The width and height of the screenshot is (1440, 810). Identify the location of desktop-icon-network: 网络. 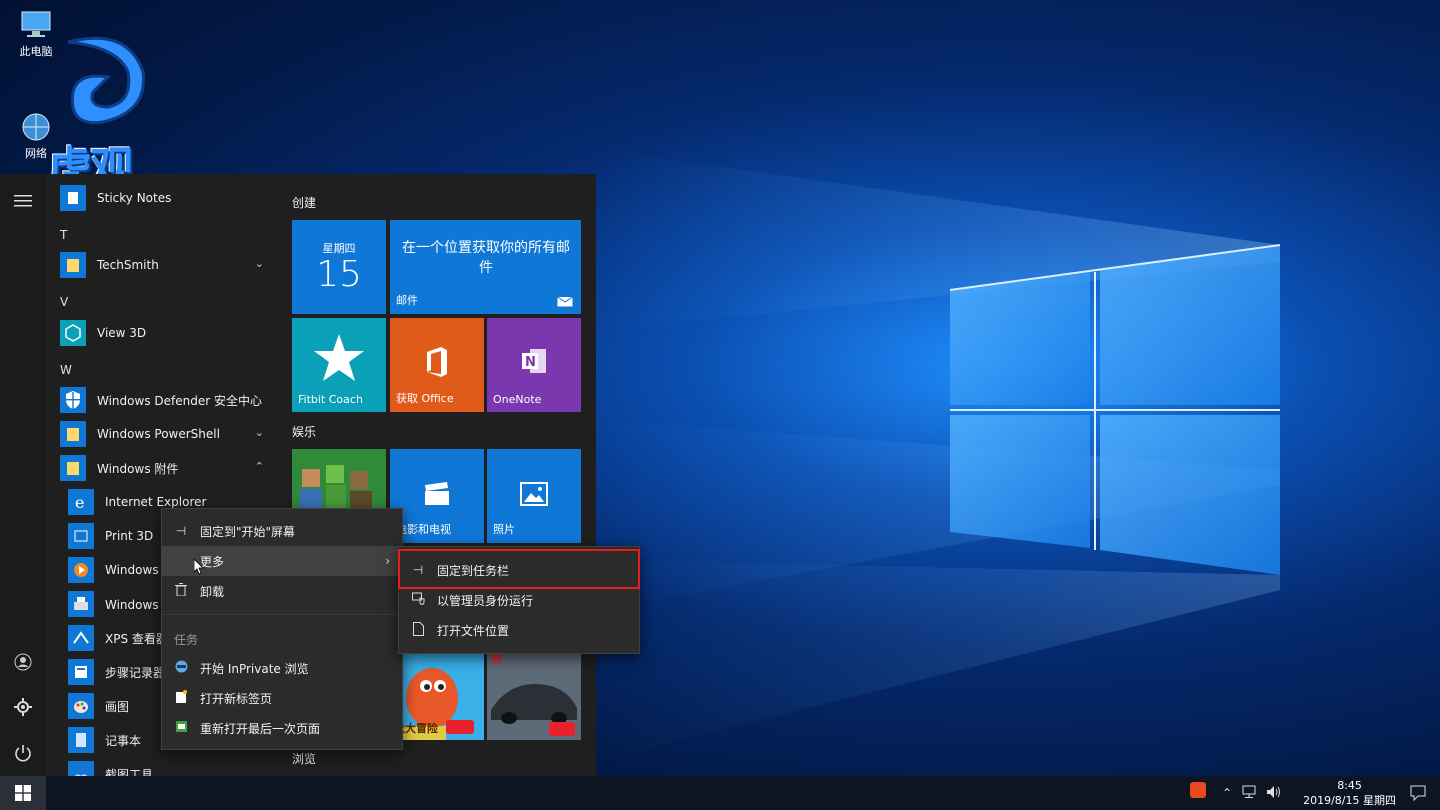
(36, 136).